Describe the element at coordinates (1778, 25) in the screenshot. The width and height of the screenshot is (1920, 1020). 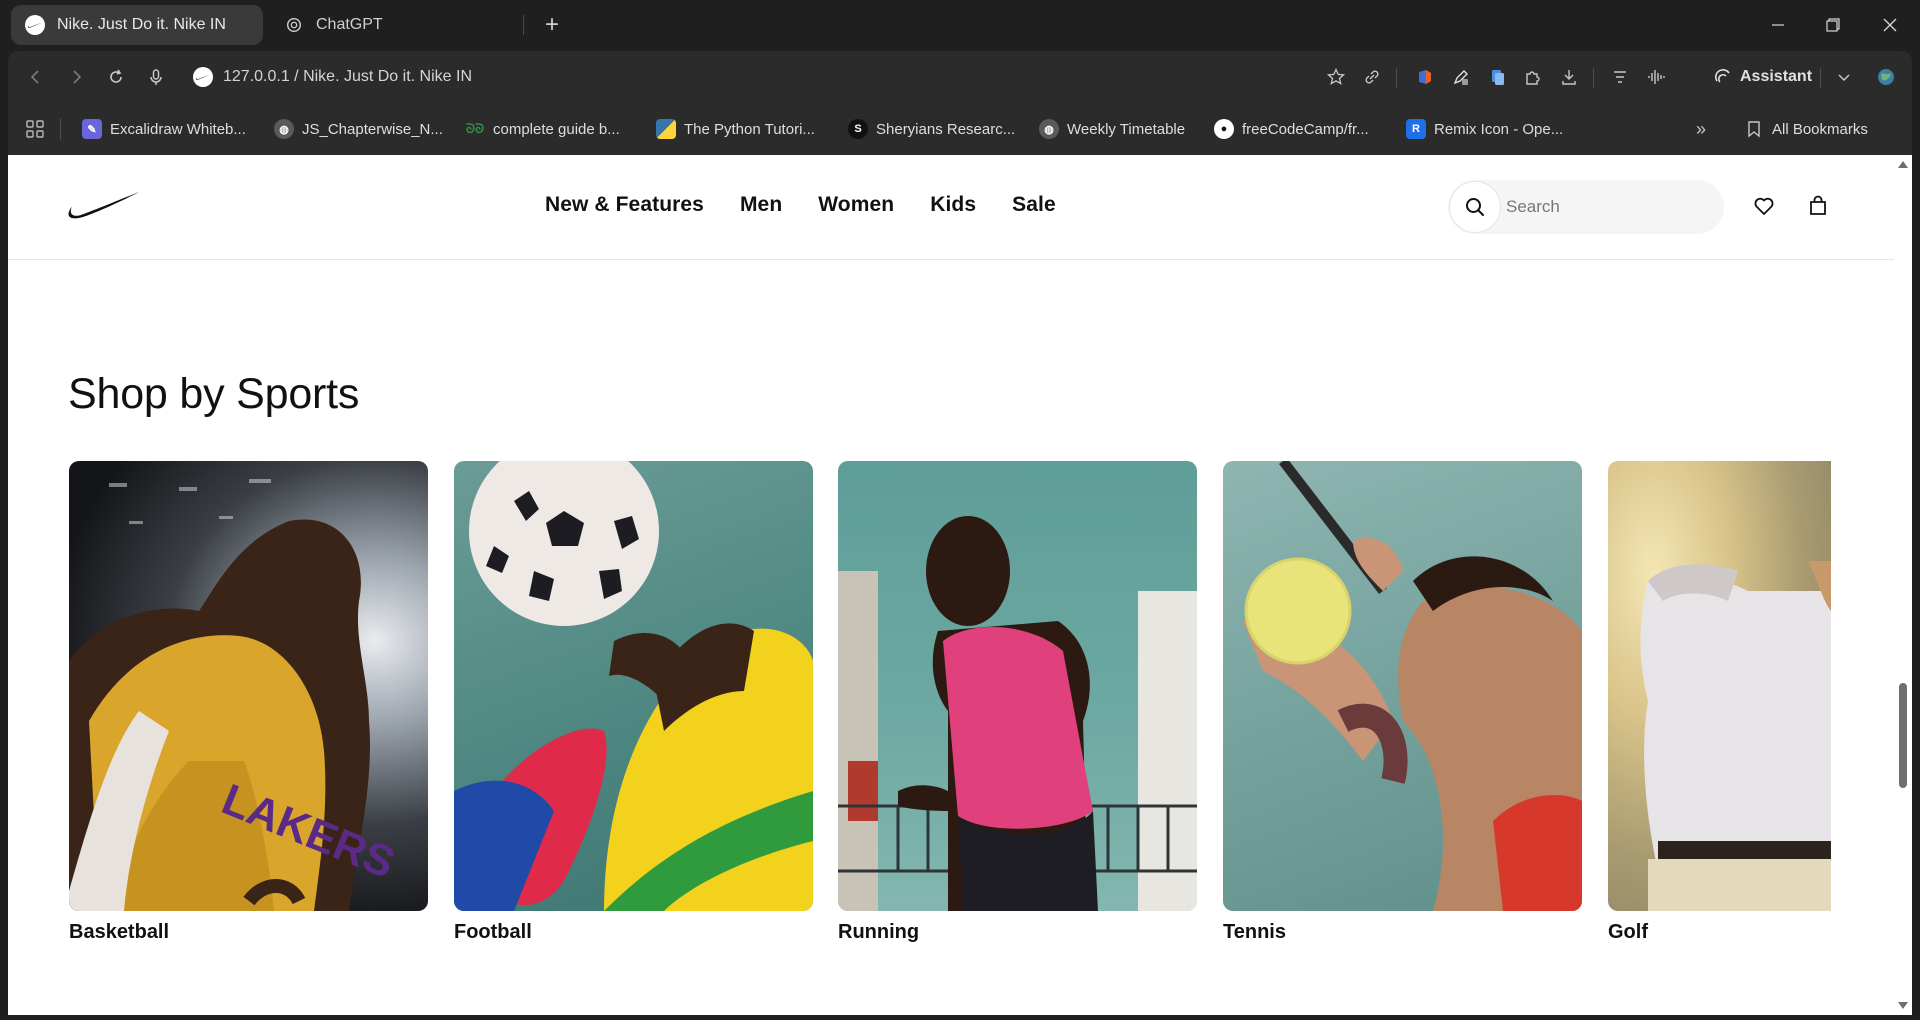
I see `minimize-button` at that location.